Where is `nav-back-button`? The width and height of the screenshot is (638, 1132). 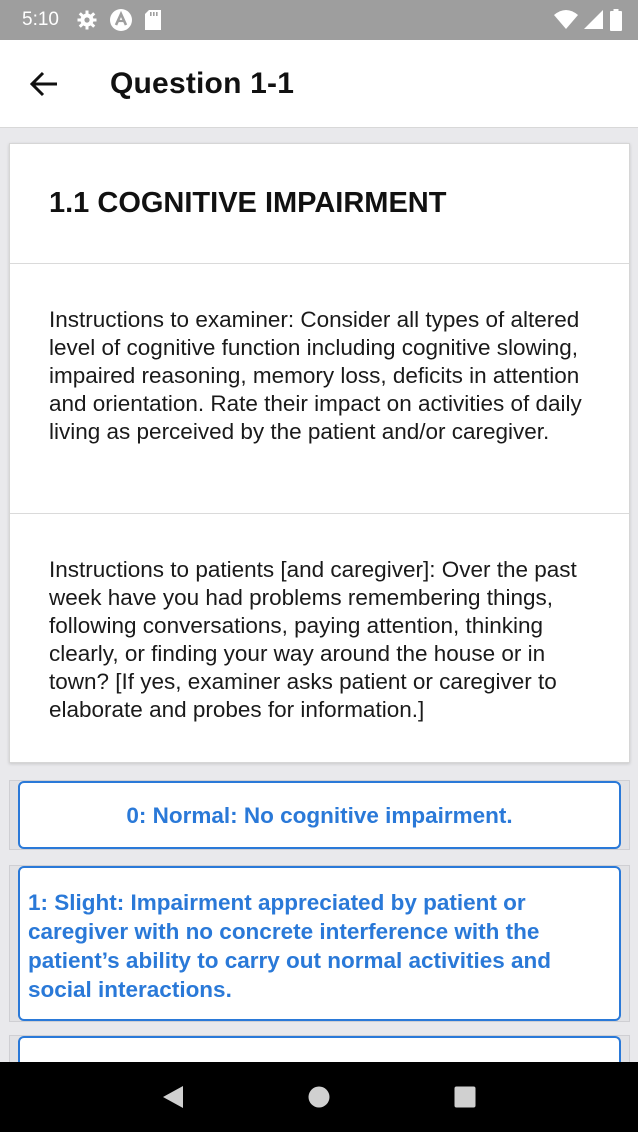
nav-back-button is located at coordinates (173, 1097).